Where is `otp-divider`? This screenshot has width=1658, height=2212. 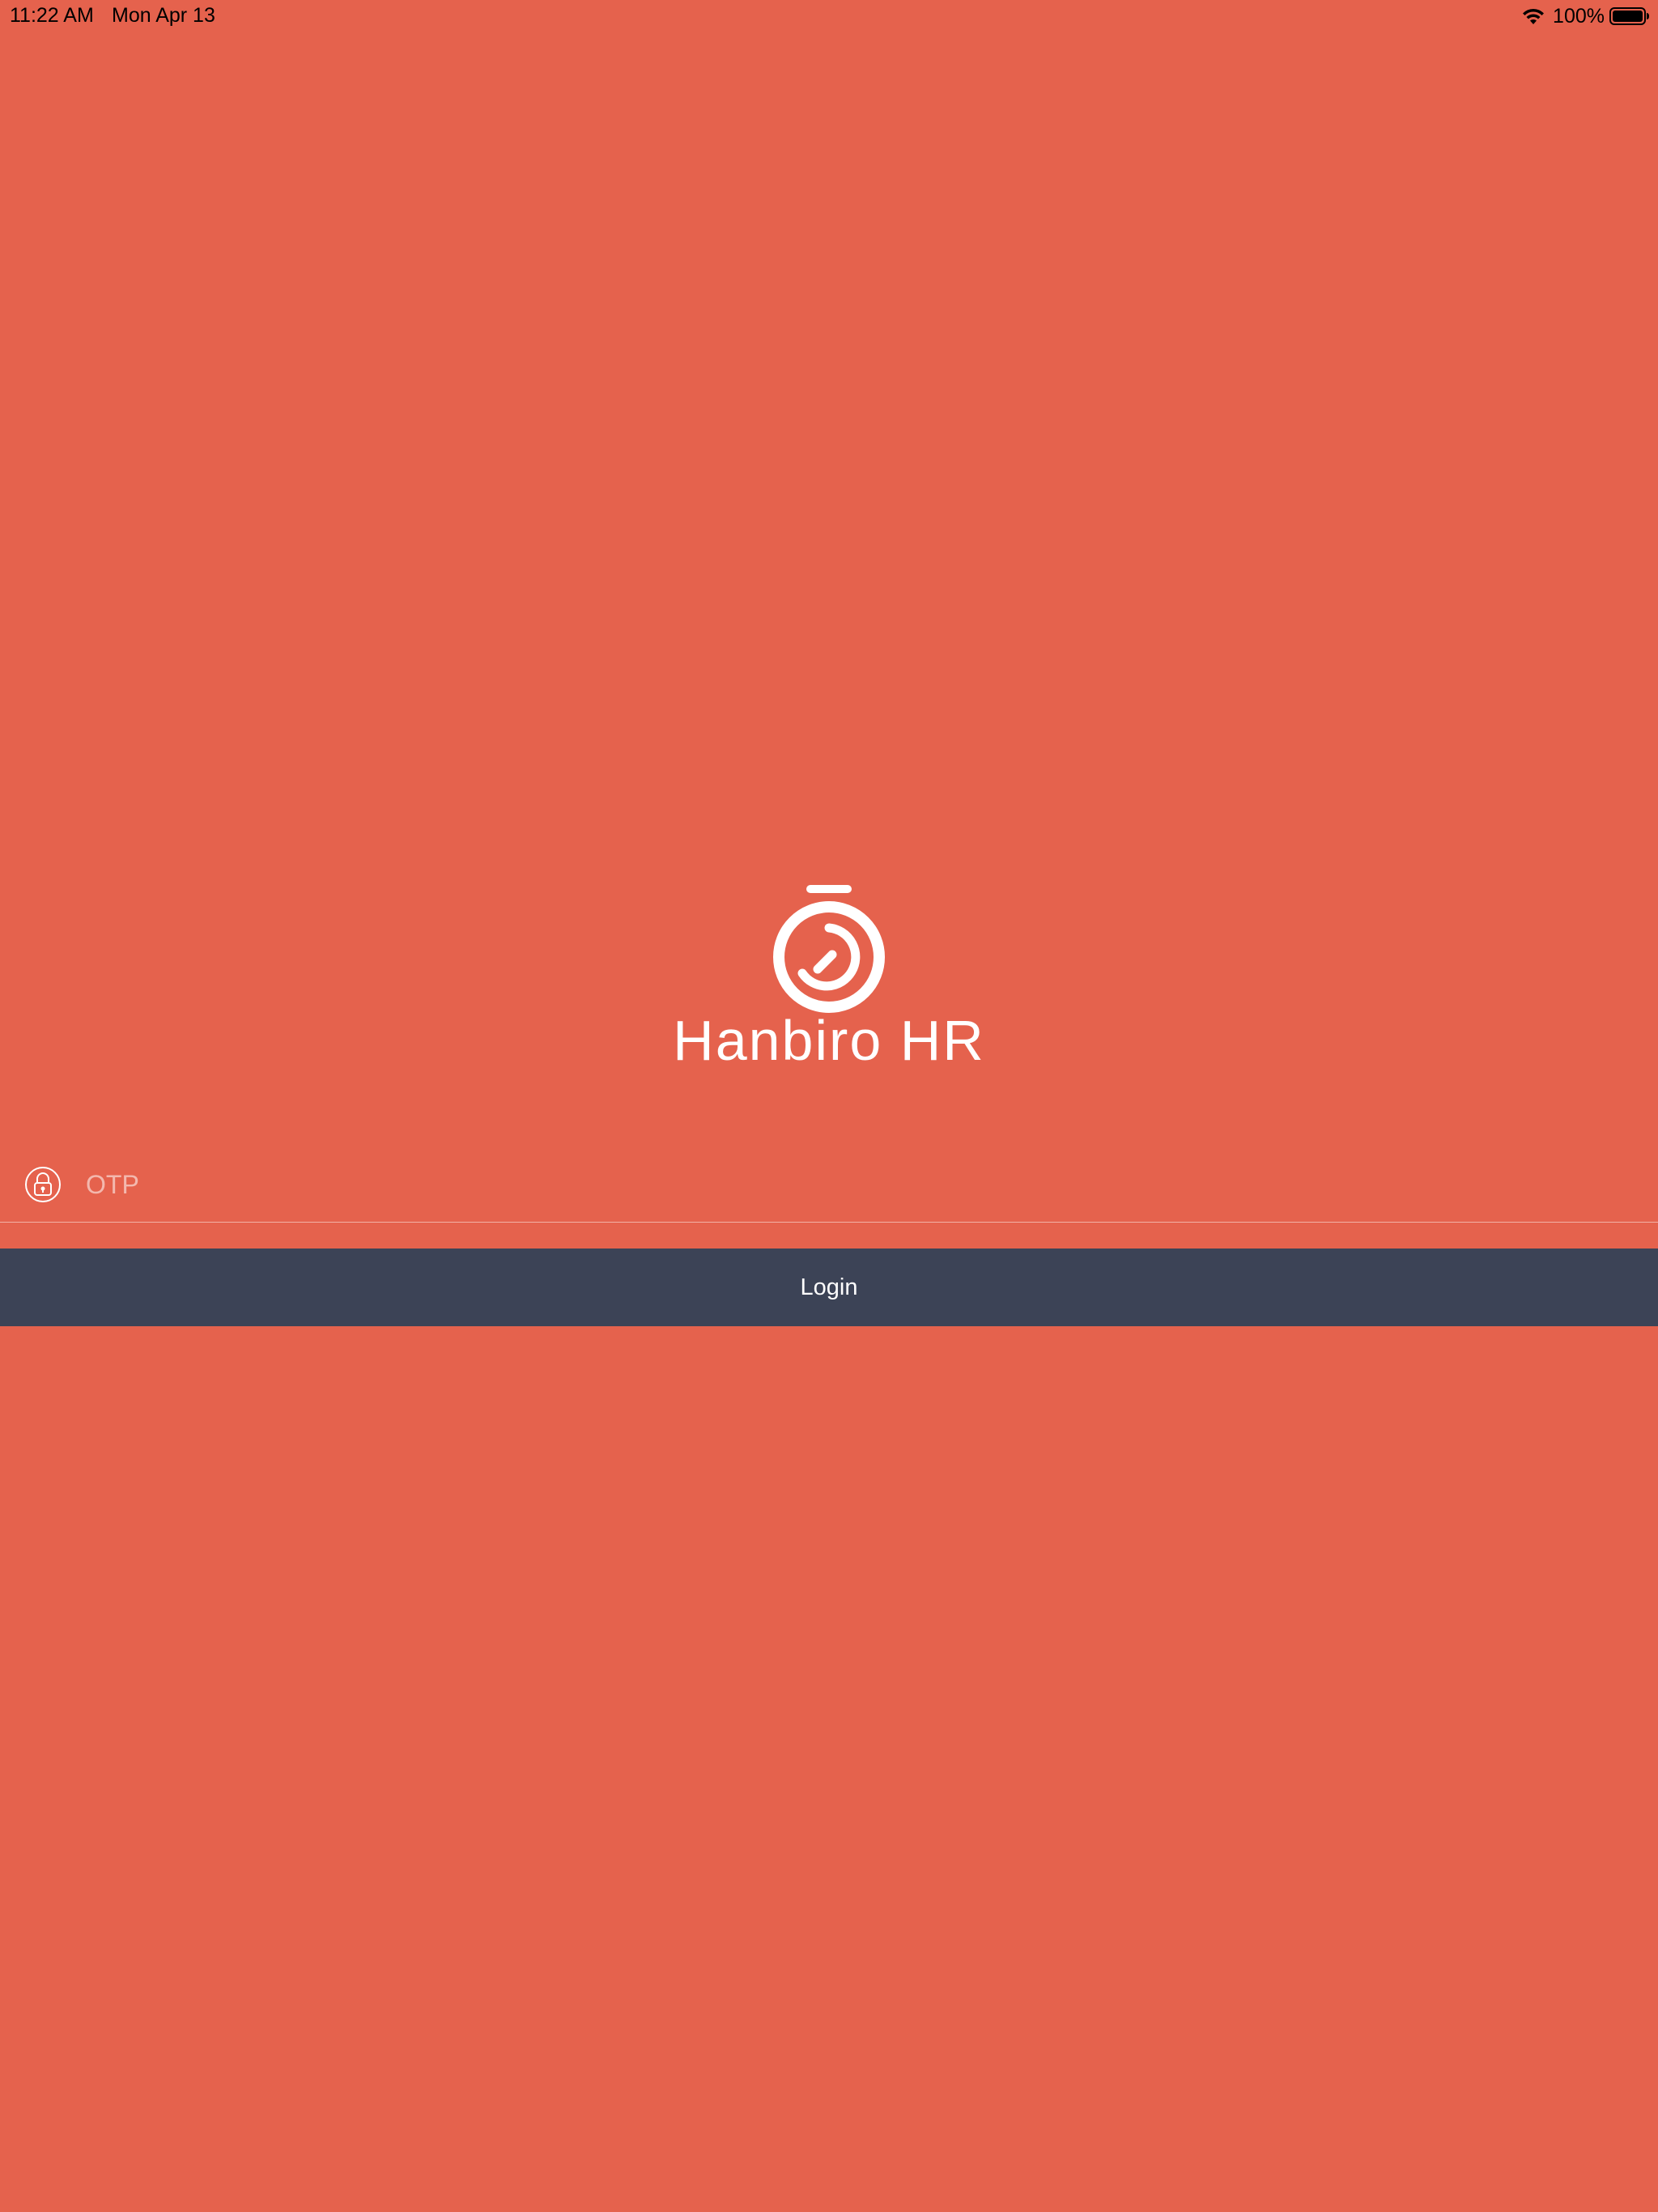 otp-divider is located at coordinates (829, 1222).